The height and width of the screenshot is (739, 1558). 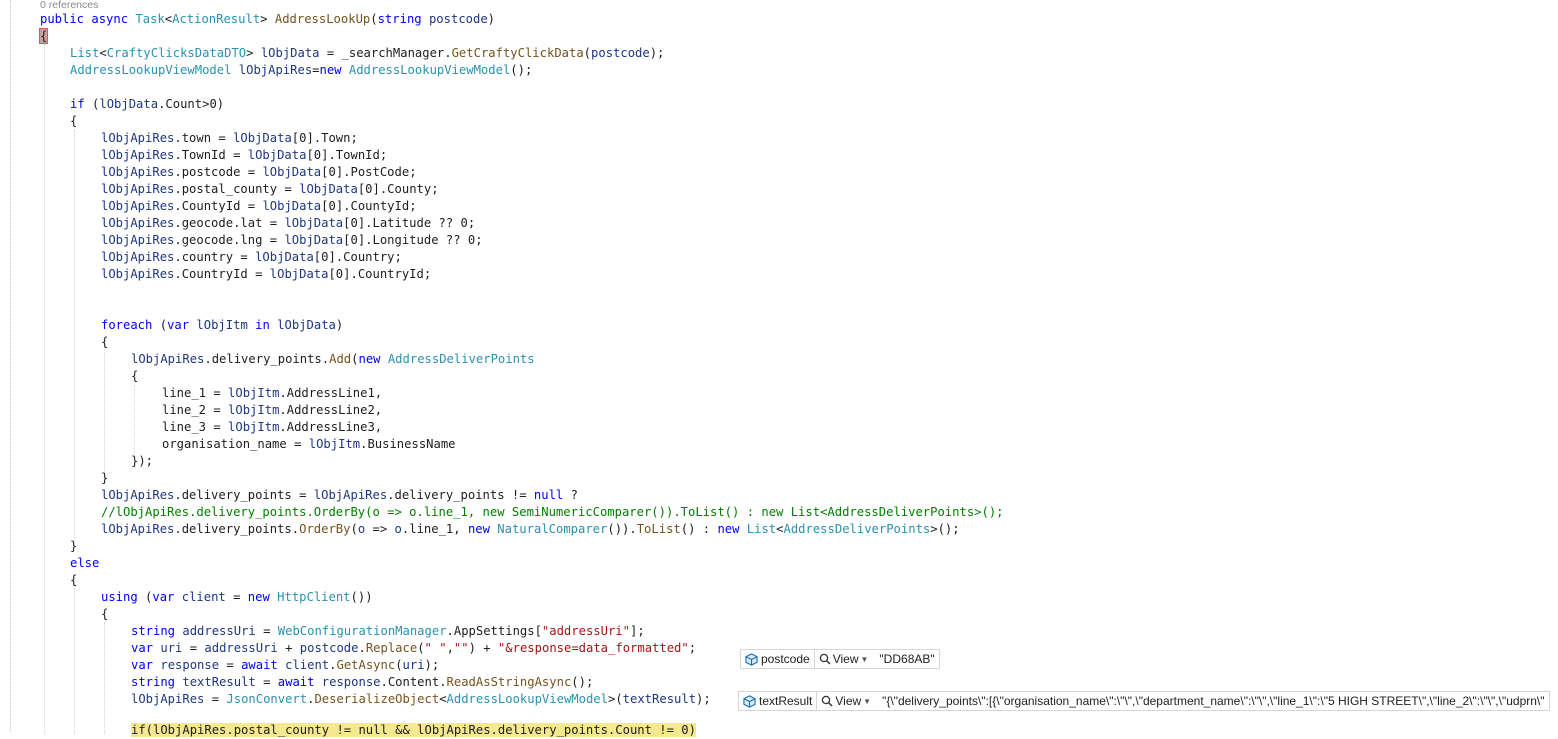 What do you see at coordinates (229, 138) in the screenshot?
I see `code-line: lObjApiRes.town = lObjData[0].Town;` at bounding box center [229, 138].